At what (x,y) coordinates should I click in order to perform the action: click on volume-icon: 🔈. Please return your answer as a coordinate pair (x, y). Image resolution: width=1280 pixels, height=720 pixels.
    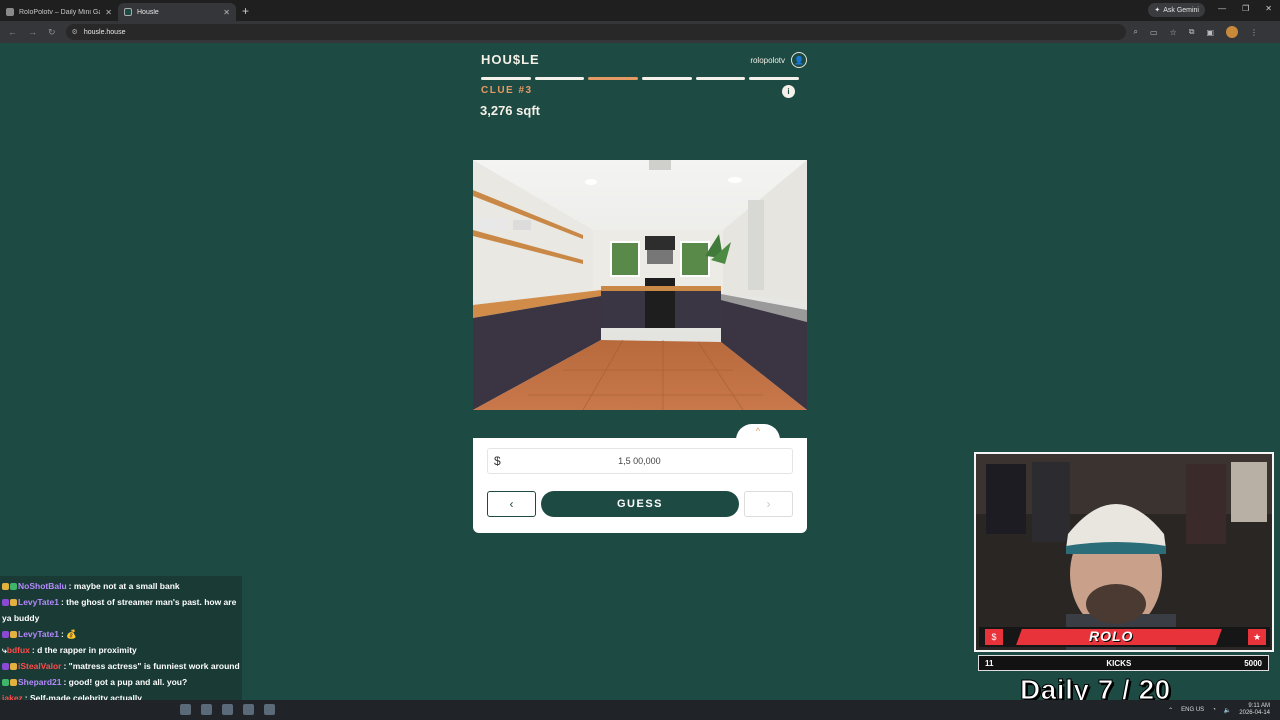
    Looking at the image, I should click on (1227, 710).